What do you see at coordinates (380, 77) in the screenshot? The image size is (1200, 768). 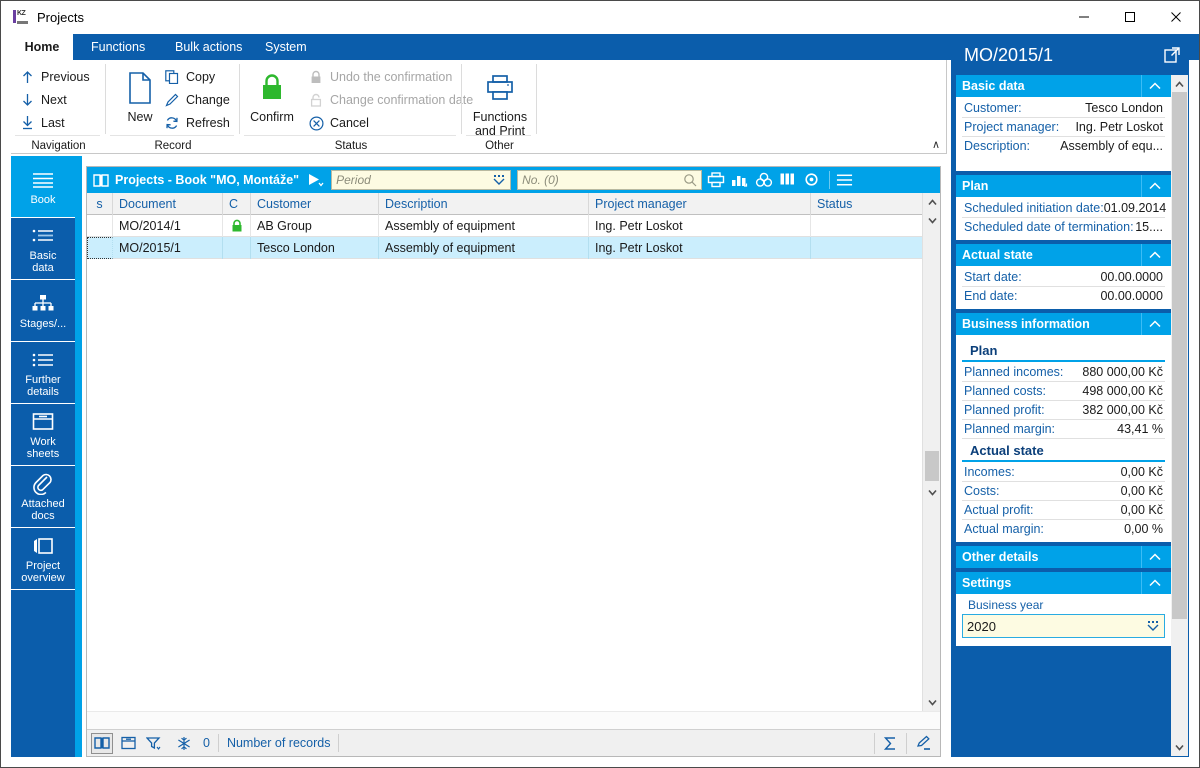 I see `undo-confirmation-button: Undo the confirmation` at bounding box center [380, 77].